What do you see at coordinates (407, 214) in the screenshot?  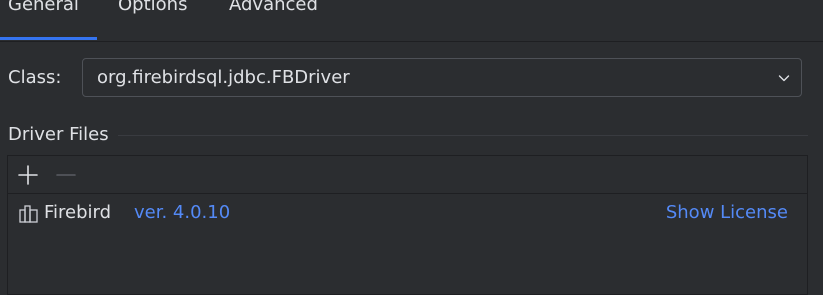 I see `list-item: Firebird ver. 4.0.10 Show License` at bounding box center [407, 214].